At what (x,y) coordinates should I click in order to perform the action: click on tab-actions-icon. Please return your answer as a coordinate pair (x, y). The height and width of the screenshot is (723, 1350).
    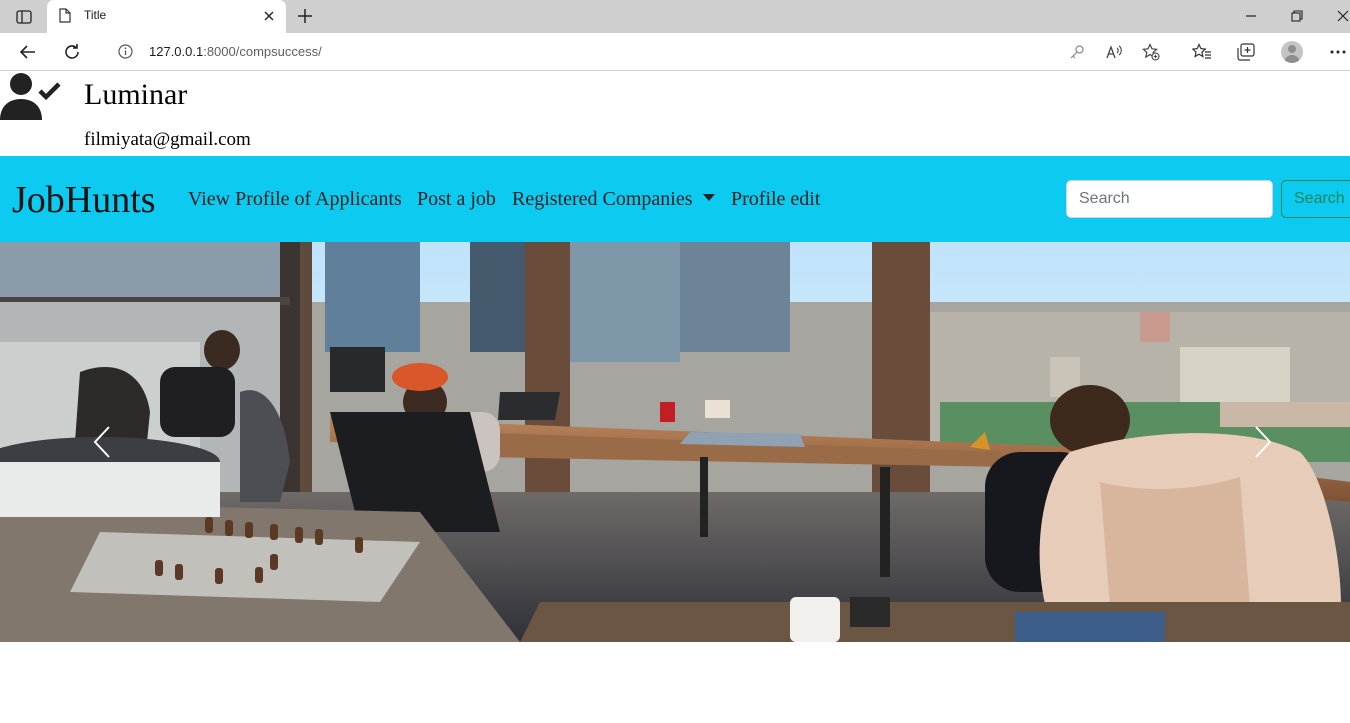
    Looking at the image, I should click on (24, 17).